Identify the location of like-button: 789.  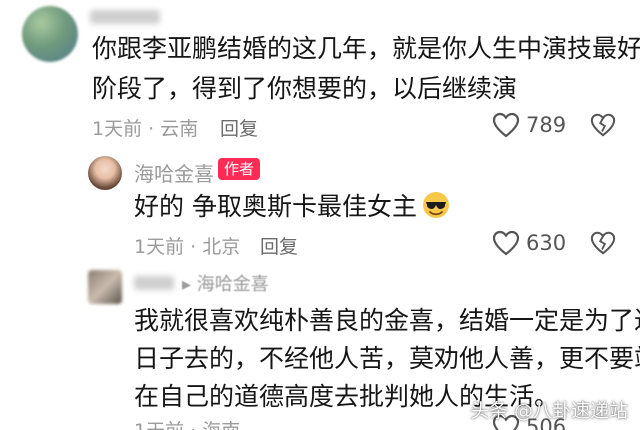
(529, 125).